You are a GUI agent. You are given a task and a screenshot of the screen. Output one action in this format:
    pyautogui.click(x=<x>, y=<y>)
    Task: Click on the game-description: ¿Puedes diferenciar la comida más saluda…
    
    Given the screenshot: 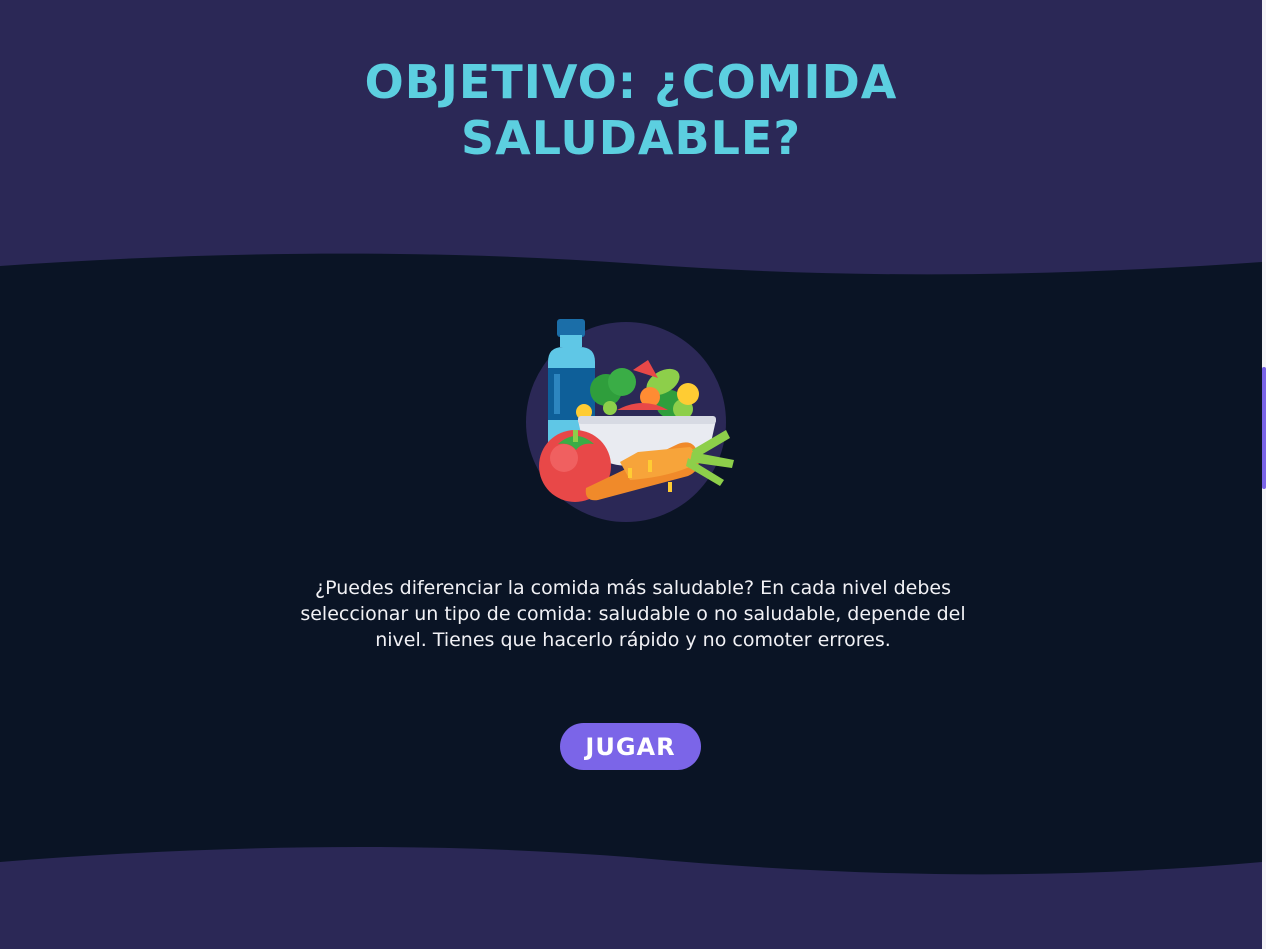 What is the action you would take?
    pyautogui.click(x=633, y=614)
    